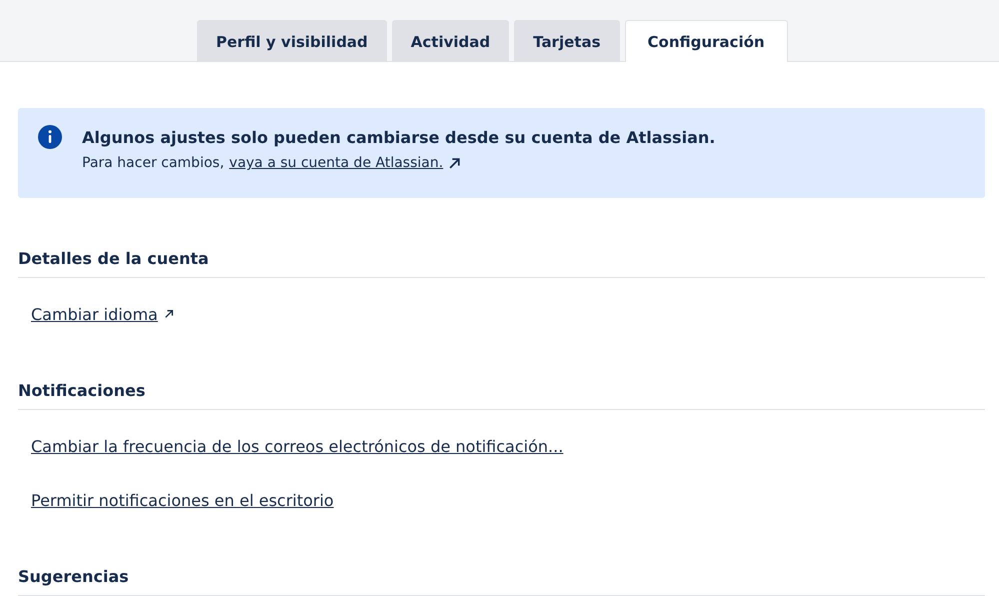 The height and width of the screenshot is (596, 999). What do you see at coordinates (451, 41) in the screenshot?
I see `tab: Actividad` at bounding box center [451, 41].